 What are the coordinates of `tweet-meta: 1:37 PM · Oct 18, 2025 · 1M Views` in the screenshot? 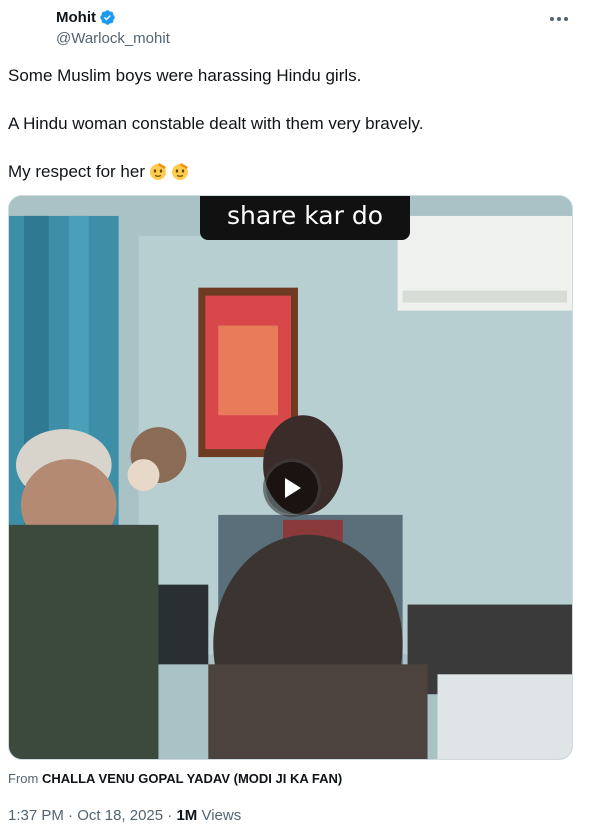 It's located at (124, 815).